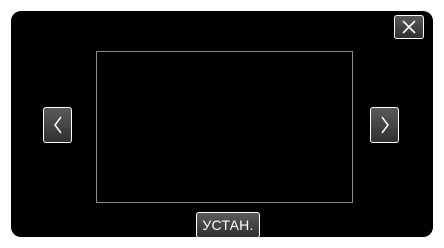  I want to click on set-button: УСТАН., so click(228, 225).